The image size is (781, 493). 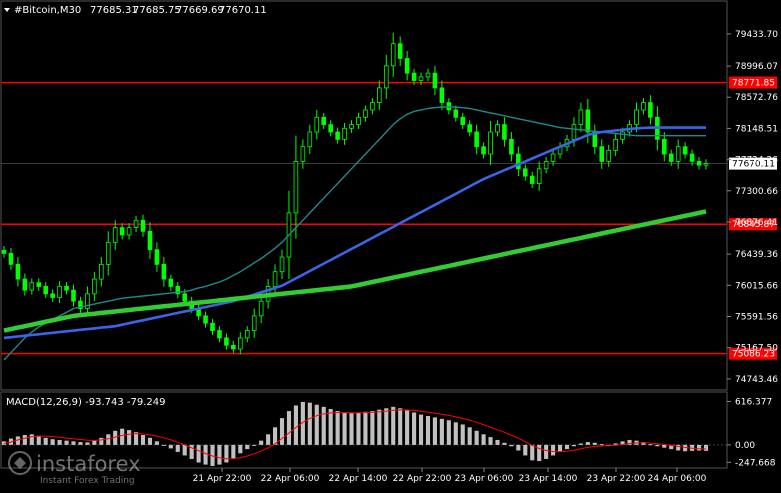 I want to click on macd-tick-label: 616.377, so click(x=753, y=402).